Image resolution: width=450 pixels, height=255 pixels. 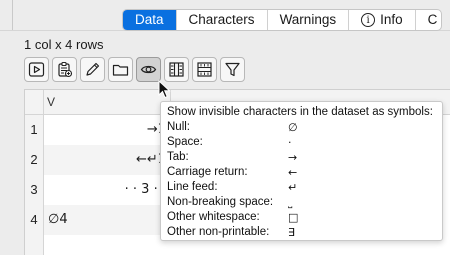 What do you see at coordinates (301, 127) in the screenshot?
I see `tooltip-item: Null: ∅` at bounding box center [301, 127].